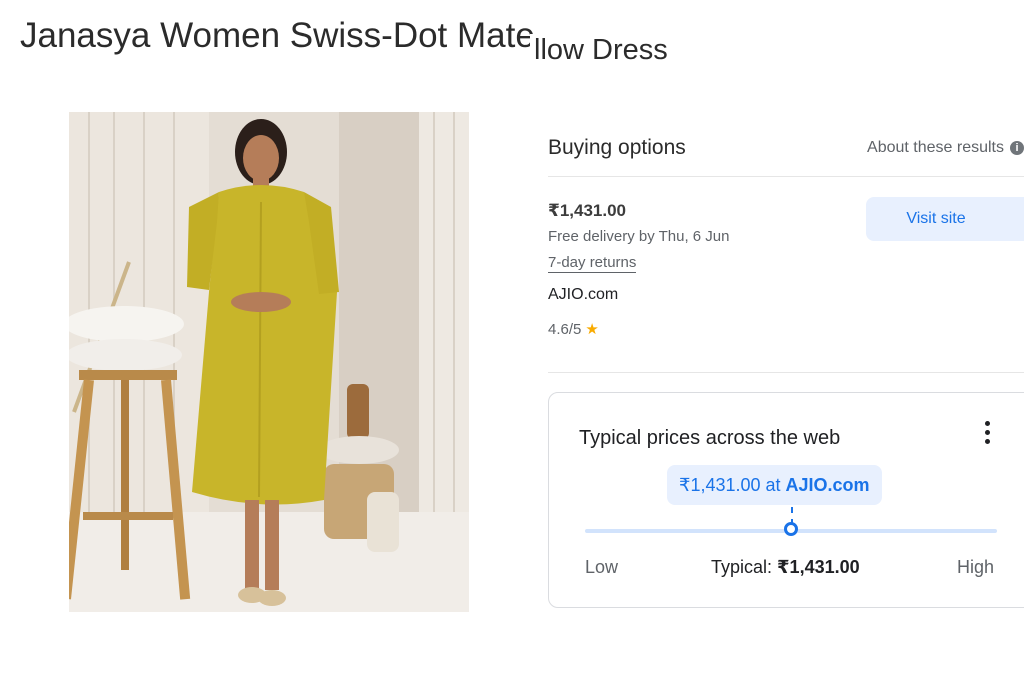  I want to click on visit-site-button: Visit site, so click(945, 219).